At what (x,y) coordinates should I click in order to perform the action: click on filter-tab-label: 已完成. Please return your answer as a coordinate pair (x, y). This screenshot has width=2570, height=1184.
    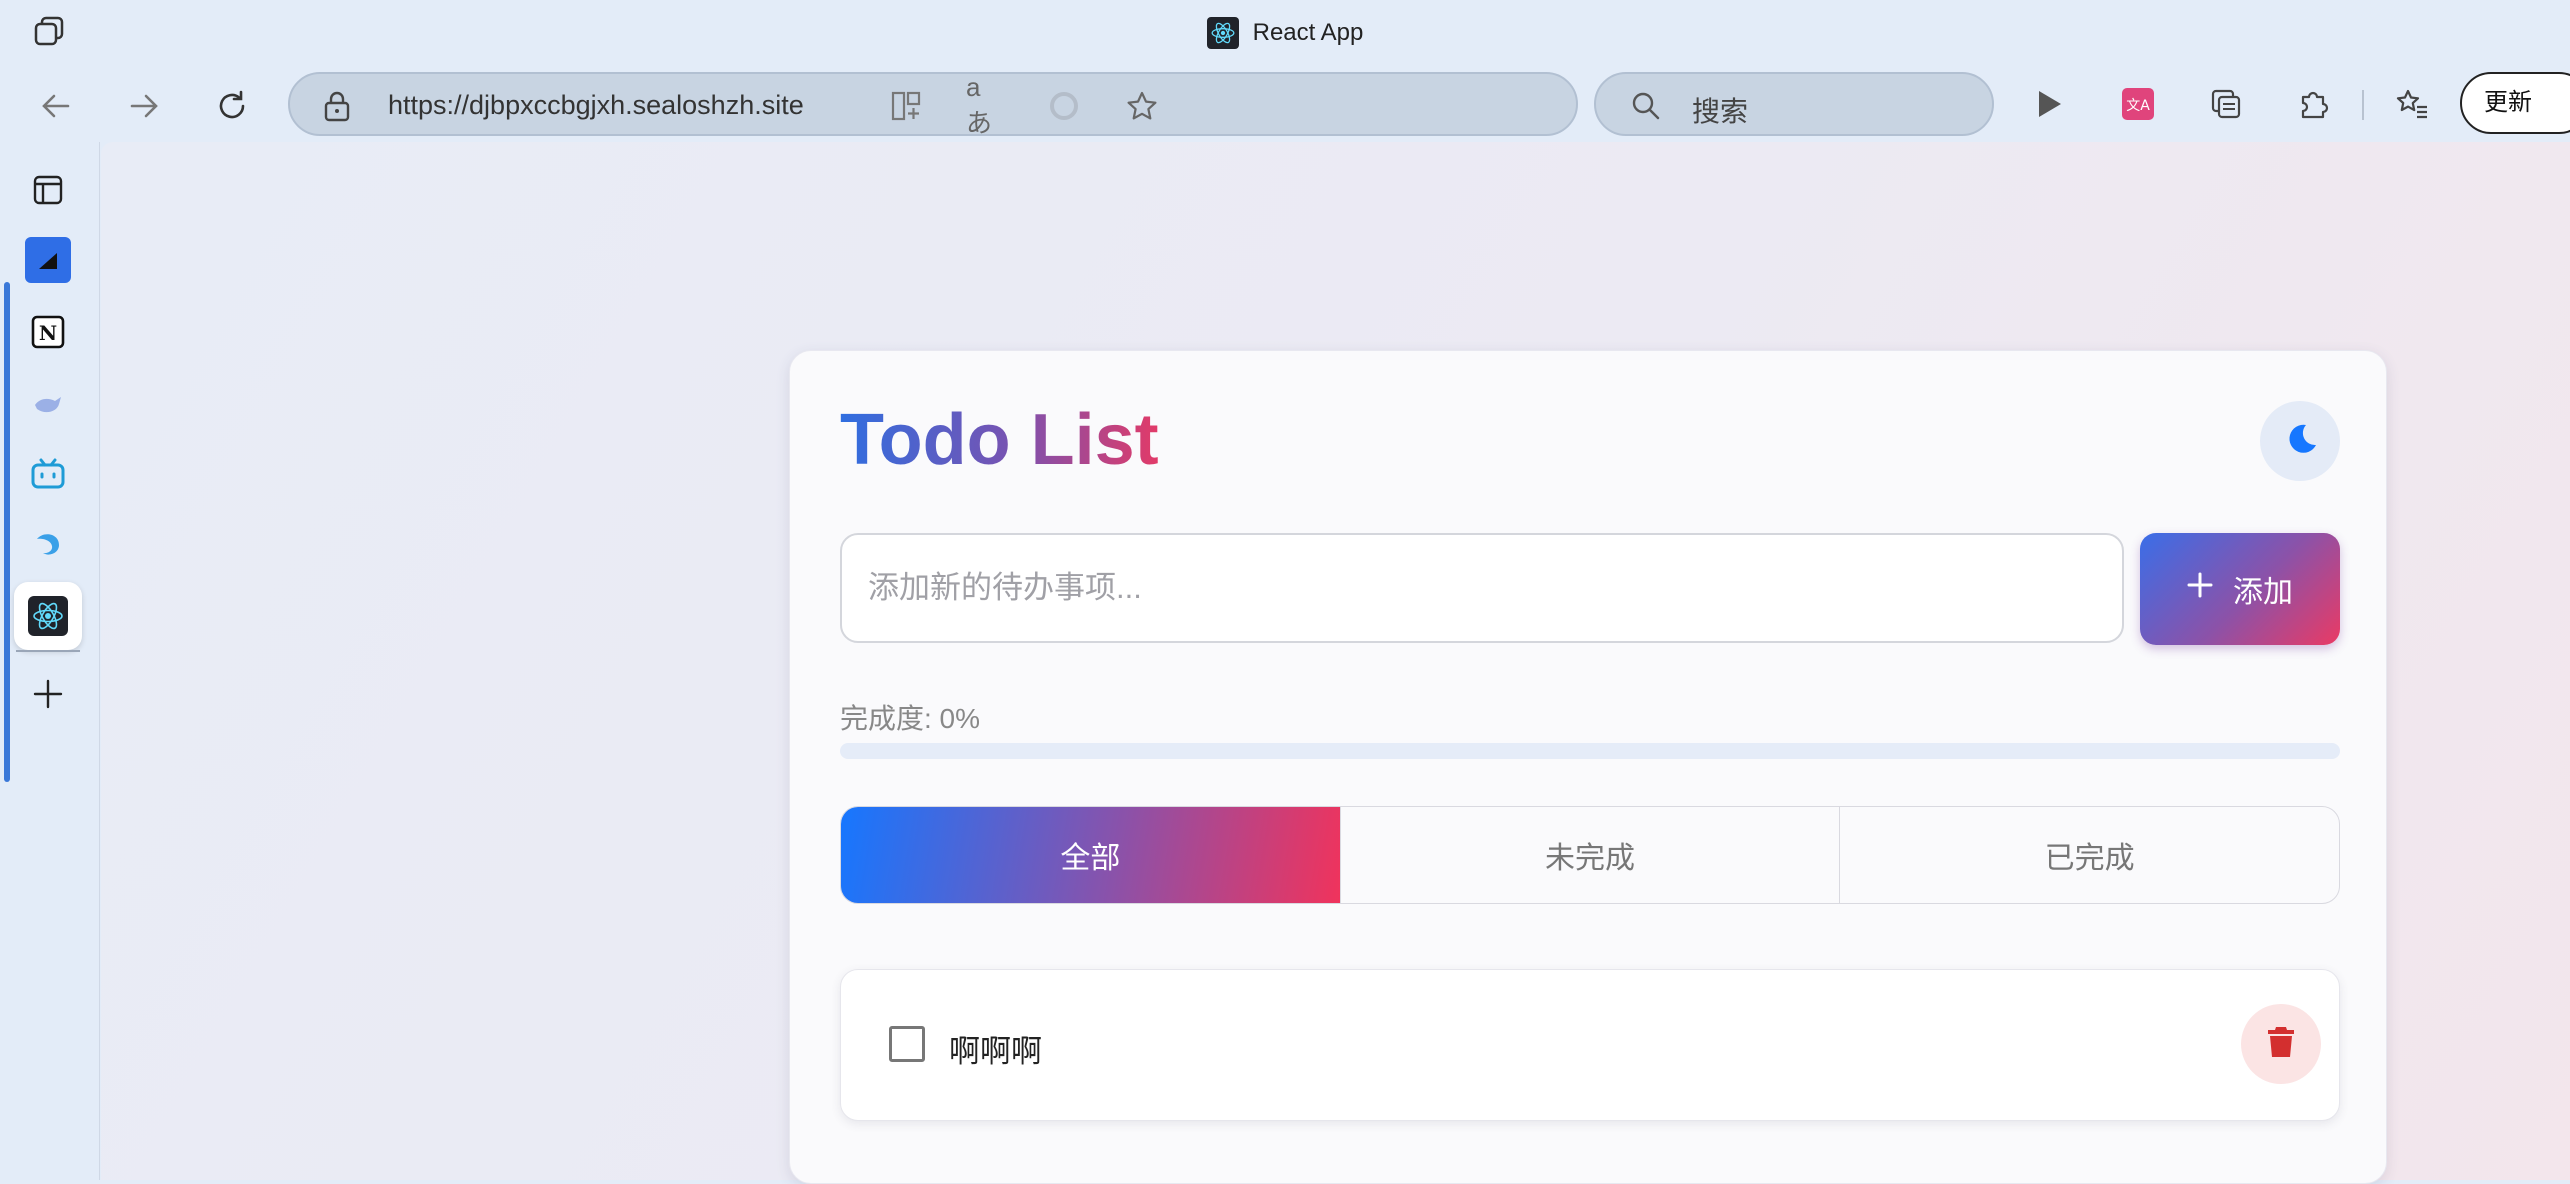
    Looking at the image, I should click on (2089, 858).